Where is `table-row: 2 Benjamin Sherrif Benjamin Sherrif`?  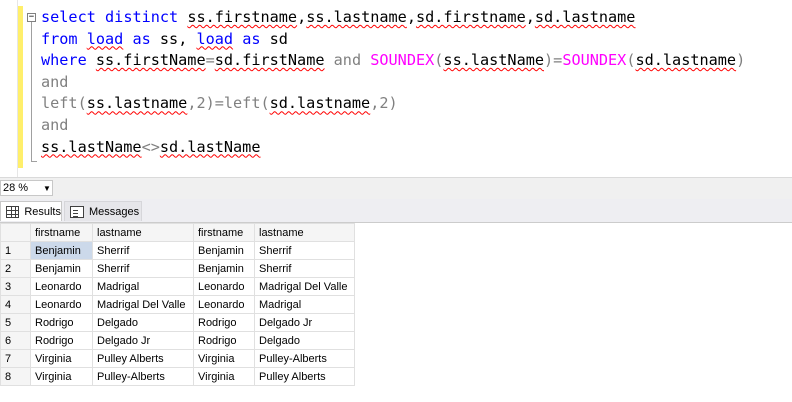
table-row: 2 Benjamin Sherrif Benjamin Sherrif is located at coordinates (177, 268).